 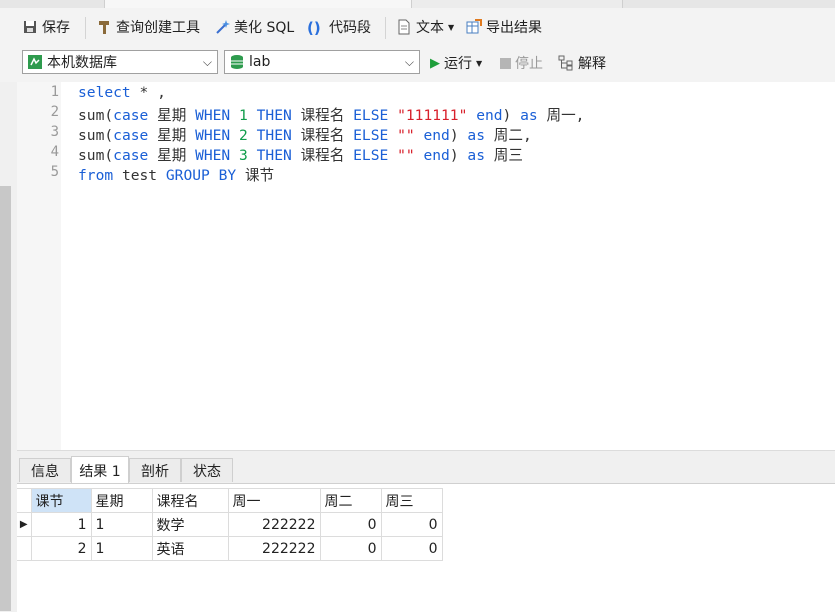 I want to click on database-select: lab ⌵, so click(x=322, y=62).